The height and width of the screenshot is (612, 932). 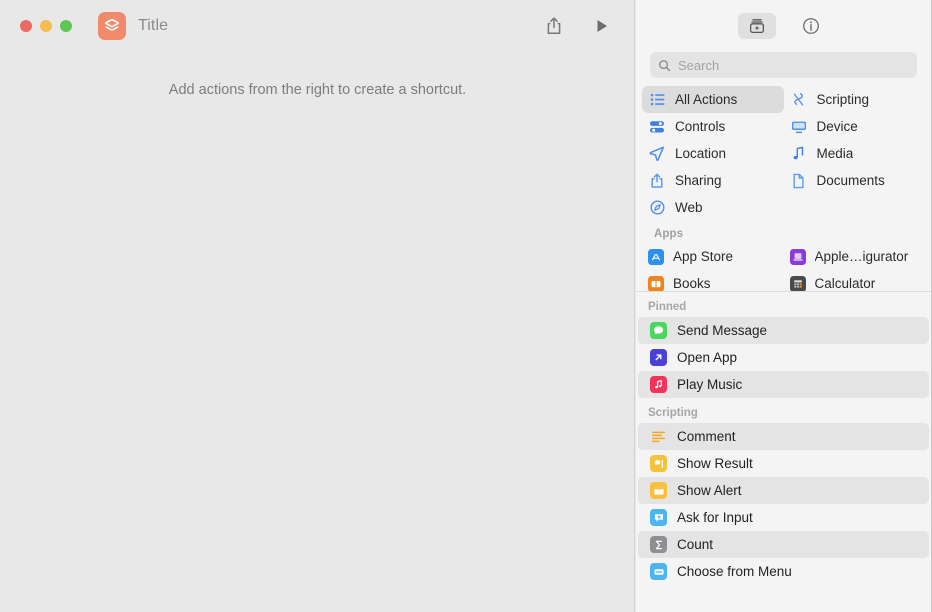 What do you see at coordinates (783, 330) in the screenshot?
I see `action-row-send-message: Send Message` at bounding box center [783, 330].